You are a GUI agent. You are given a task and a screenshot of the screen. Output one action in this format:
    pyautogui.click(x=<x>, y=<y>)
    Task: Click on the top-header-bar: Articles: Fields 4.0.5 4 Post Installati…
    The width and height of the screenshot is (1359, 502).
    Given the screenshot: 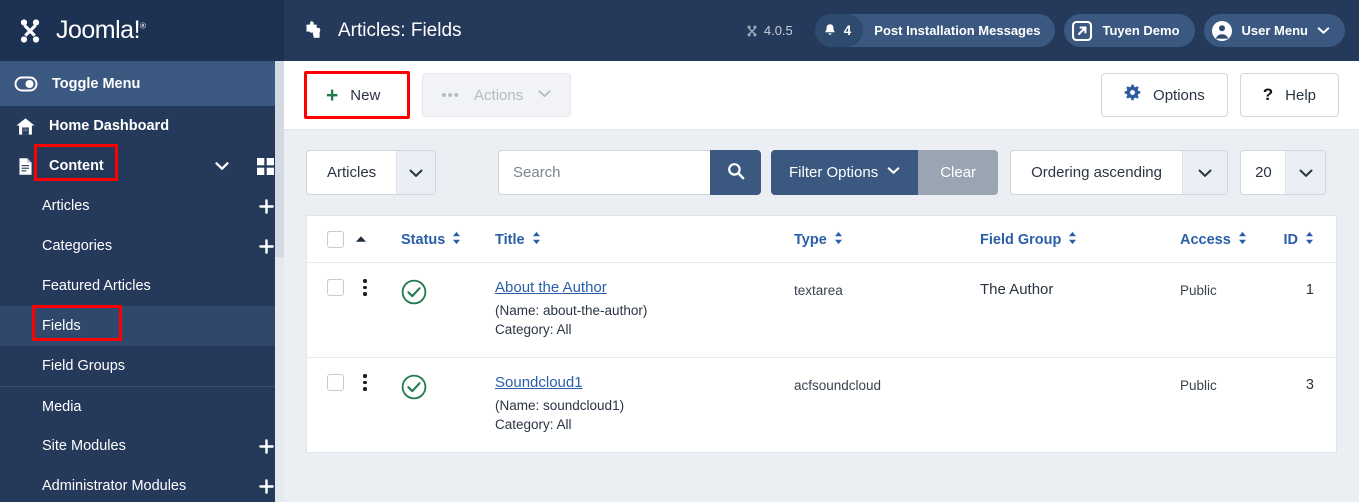 What is the action you would take?
    pyautogui.click(x=821, y=30)
    